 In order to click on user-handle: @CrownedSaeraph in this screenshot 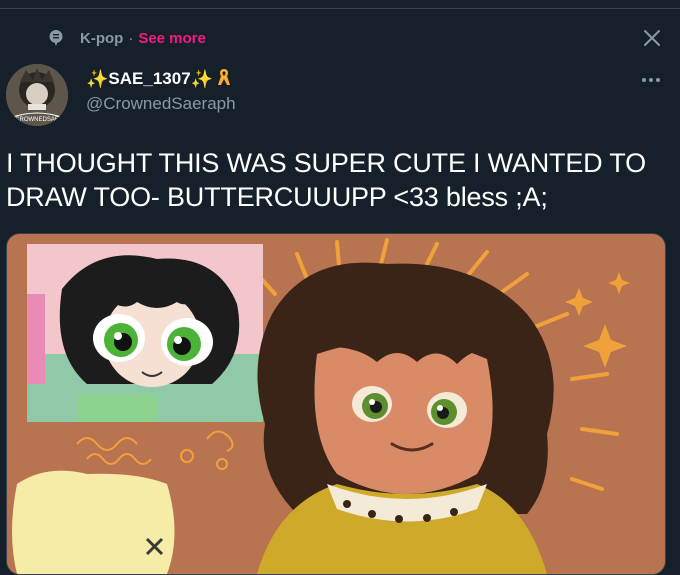, I will do `click(161, 104)`.